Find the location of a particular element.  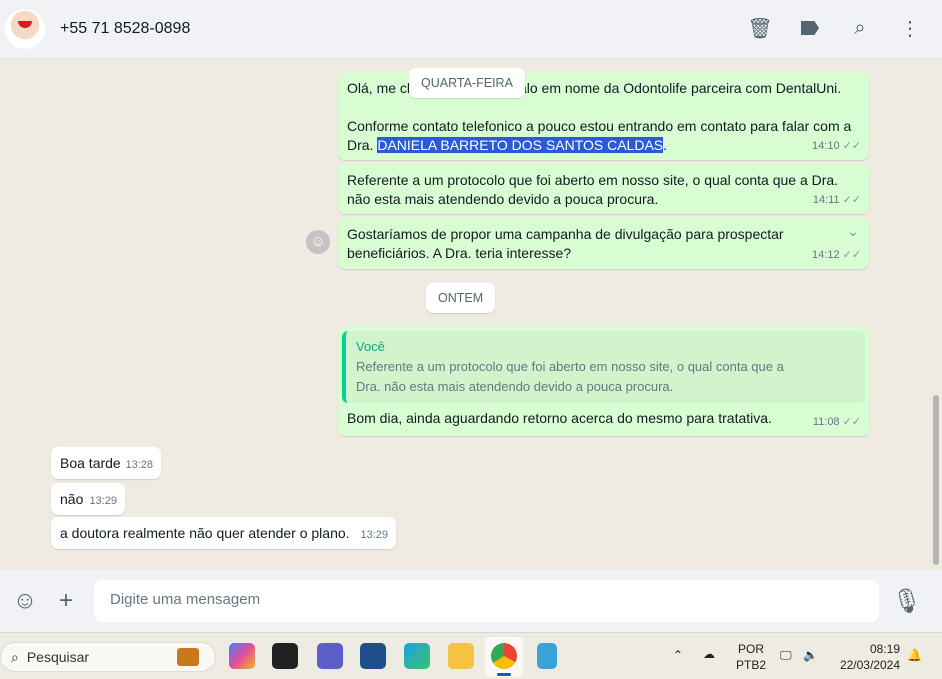

message-time: 13:28 is located at coordinates (139, 465).